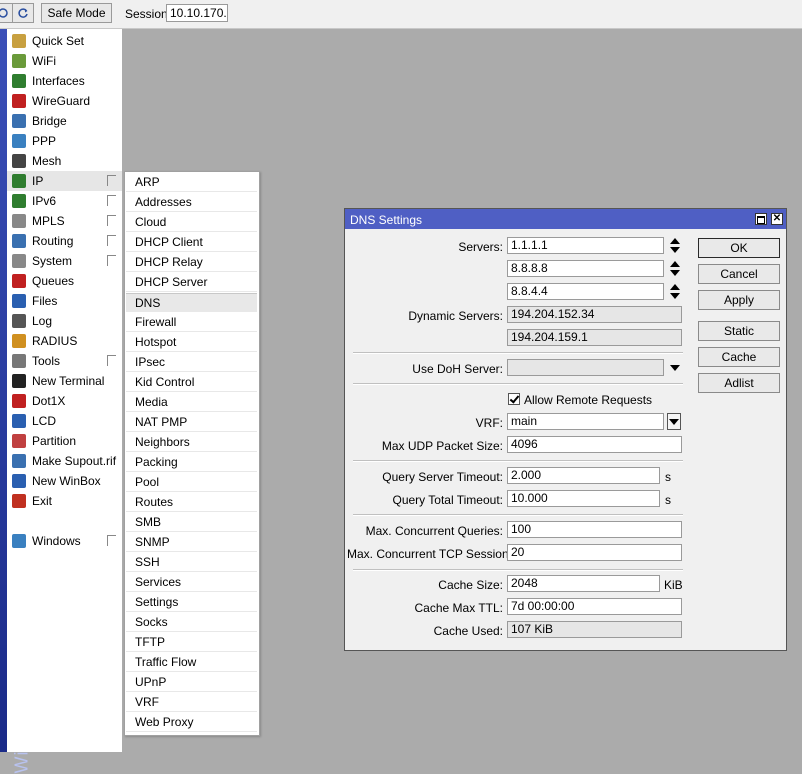 Image resolution: width=802 pixels, height=774 pixels. I want to click on cancel-button: Cancel, so click(739, 274).